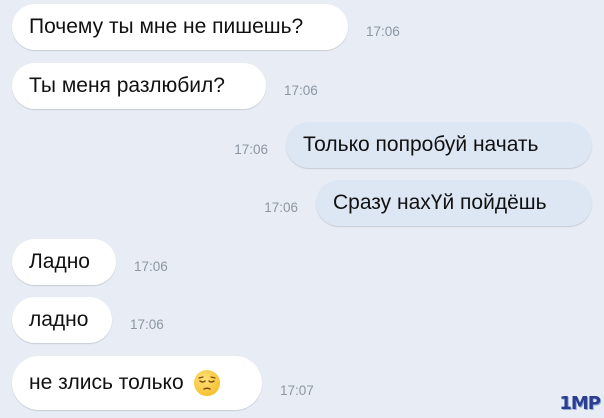  Describe the element at coordinates (127, 85) in the screenshot. I see `message-text: Ты меня разлюбил?` at that location.